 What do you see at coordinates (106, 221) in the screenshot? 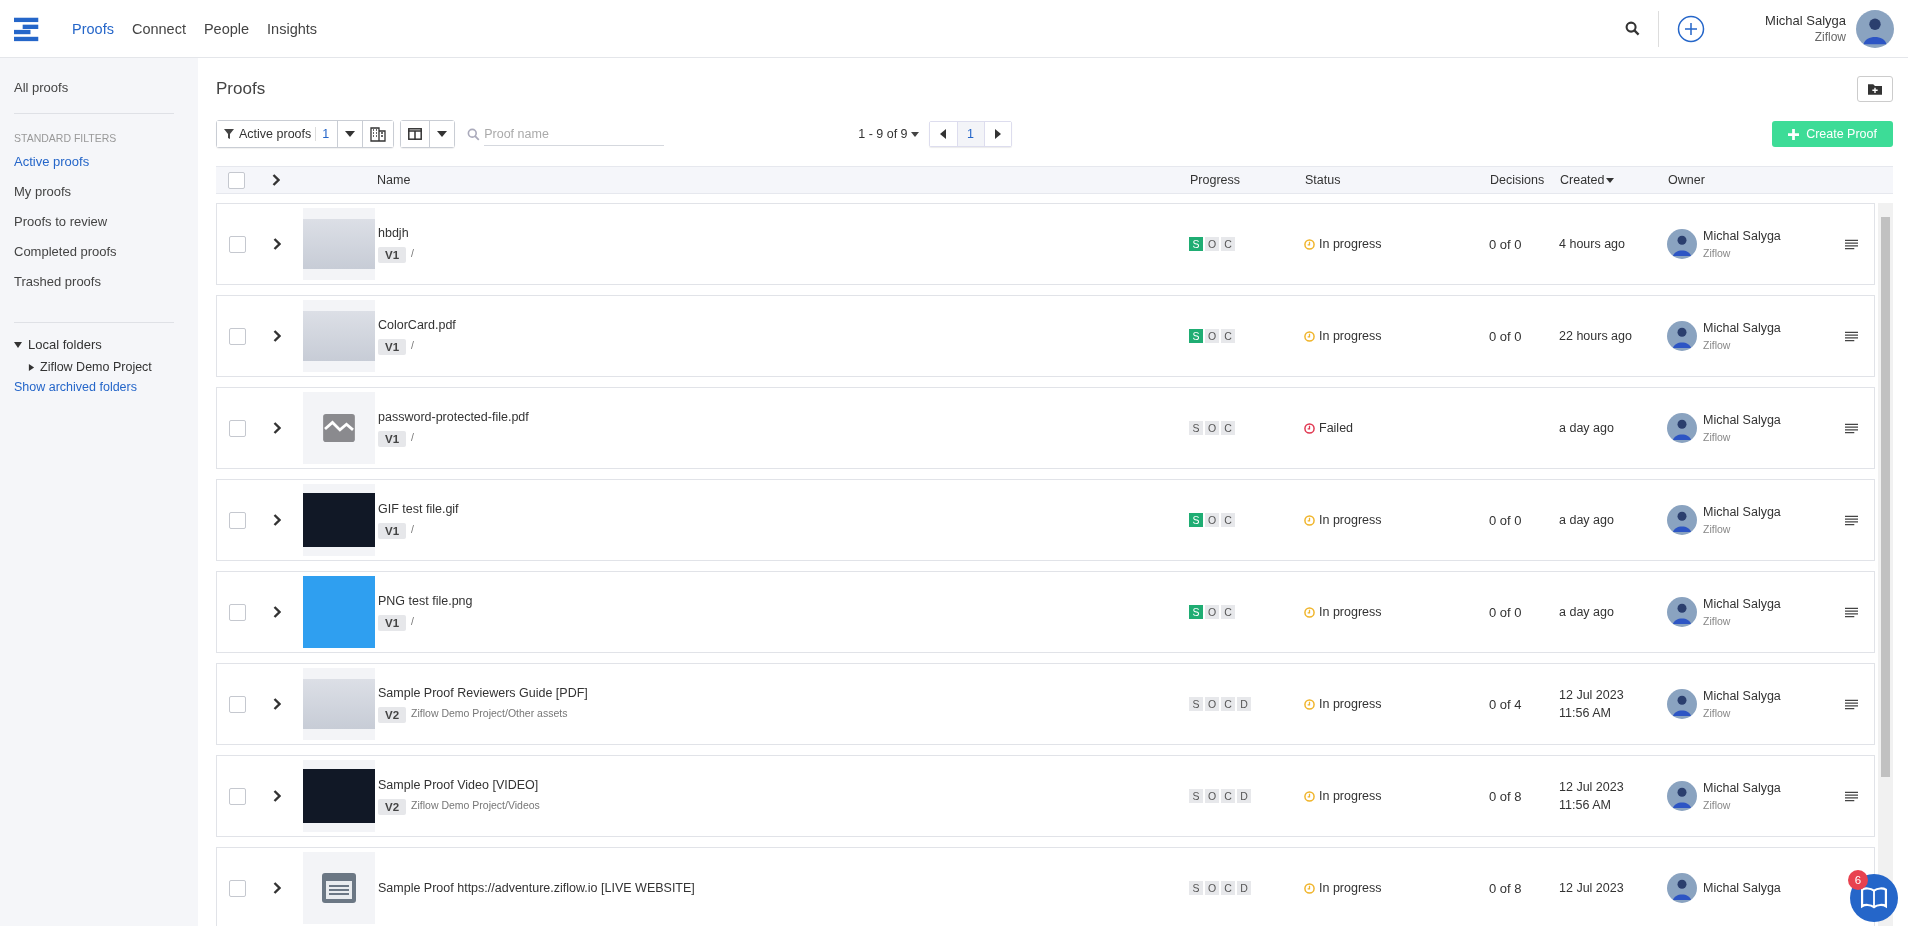
I see `sidebar-item: Proofs to review` at bounding box center [106, 221].